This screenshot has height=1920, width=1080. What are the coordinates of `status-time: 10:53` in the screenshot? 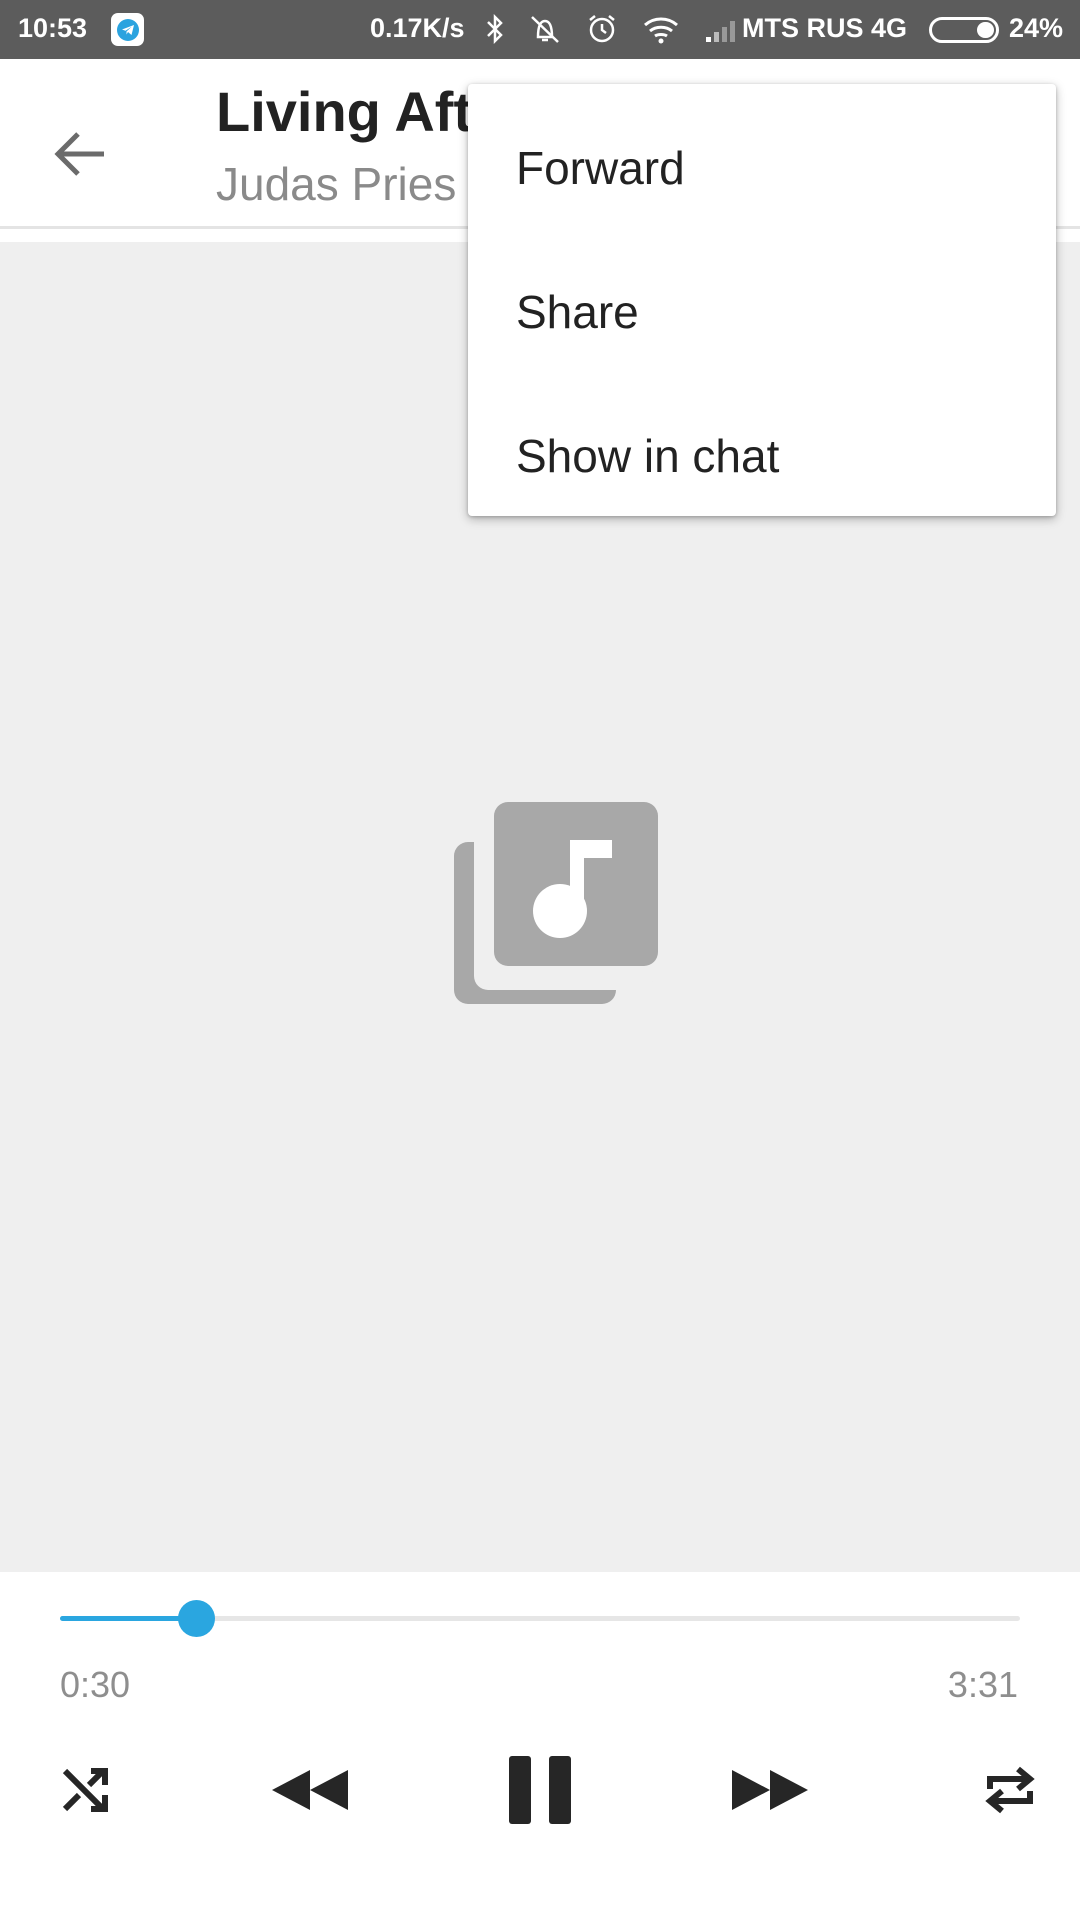 It's located at (53, 28).